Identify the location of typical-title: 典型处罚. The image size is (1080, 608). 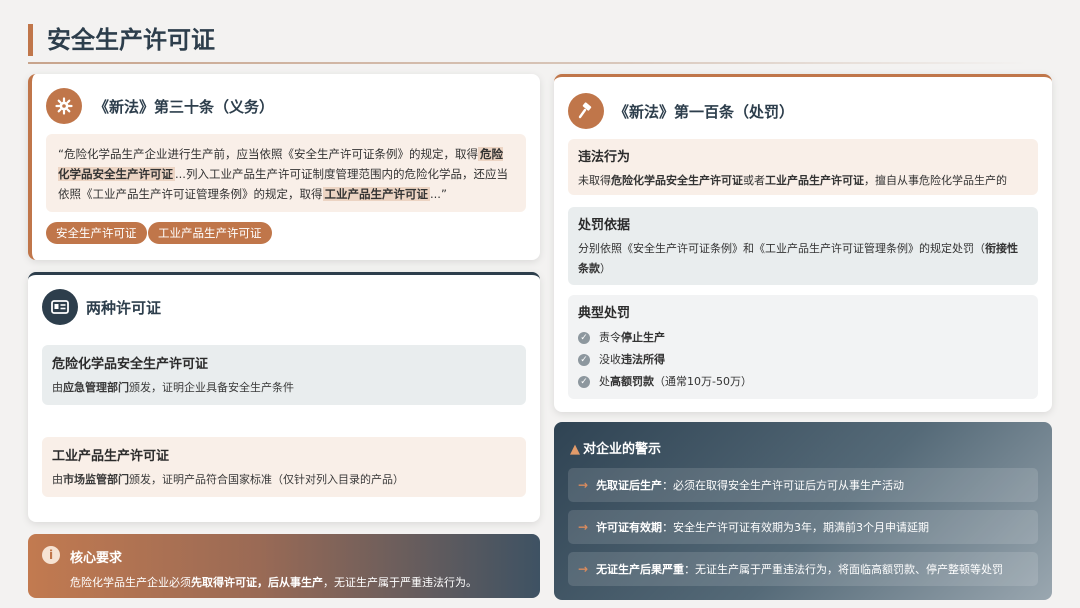
(604, 313).